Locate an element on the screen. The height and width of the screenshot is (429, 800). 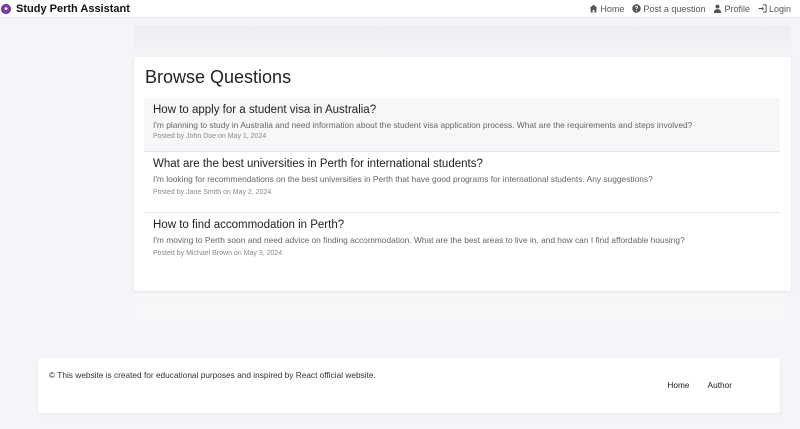
question-meta: Posted by Michael Brown on May 3, 2024 is located at coordinates (218, 253).